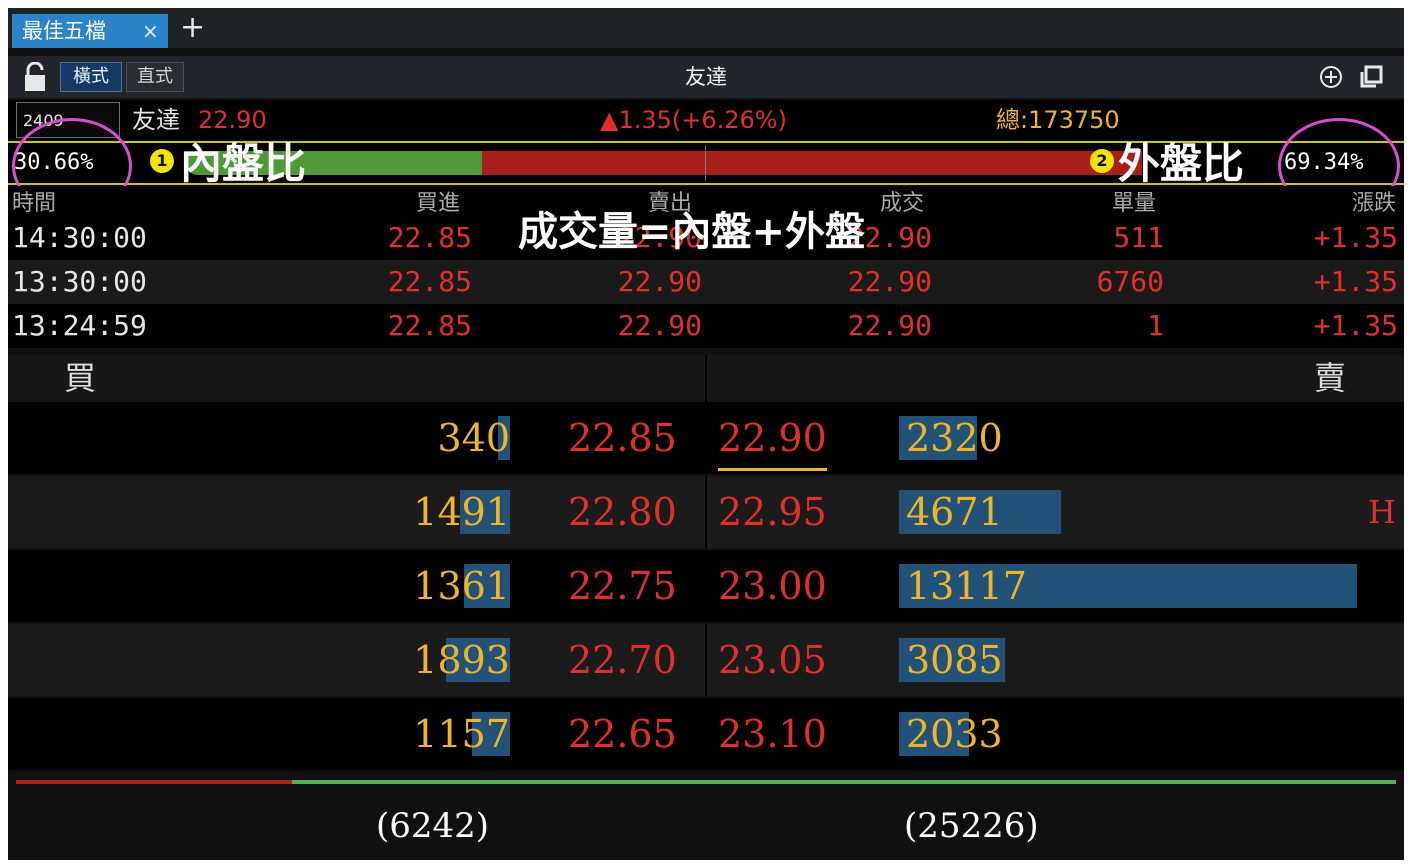 The image size is (1412, 866). Describe the element at coordinates (1331, 77) in the screenshot. I see `add-circle-icon` at that location.